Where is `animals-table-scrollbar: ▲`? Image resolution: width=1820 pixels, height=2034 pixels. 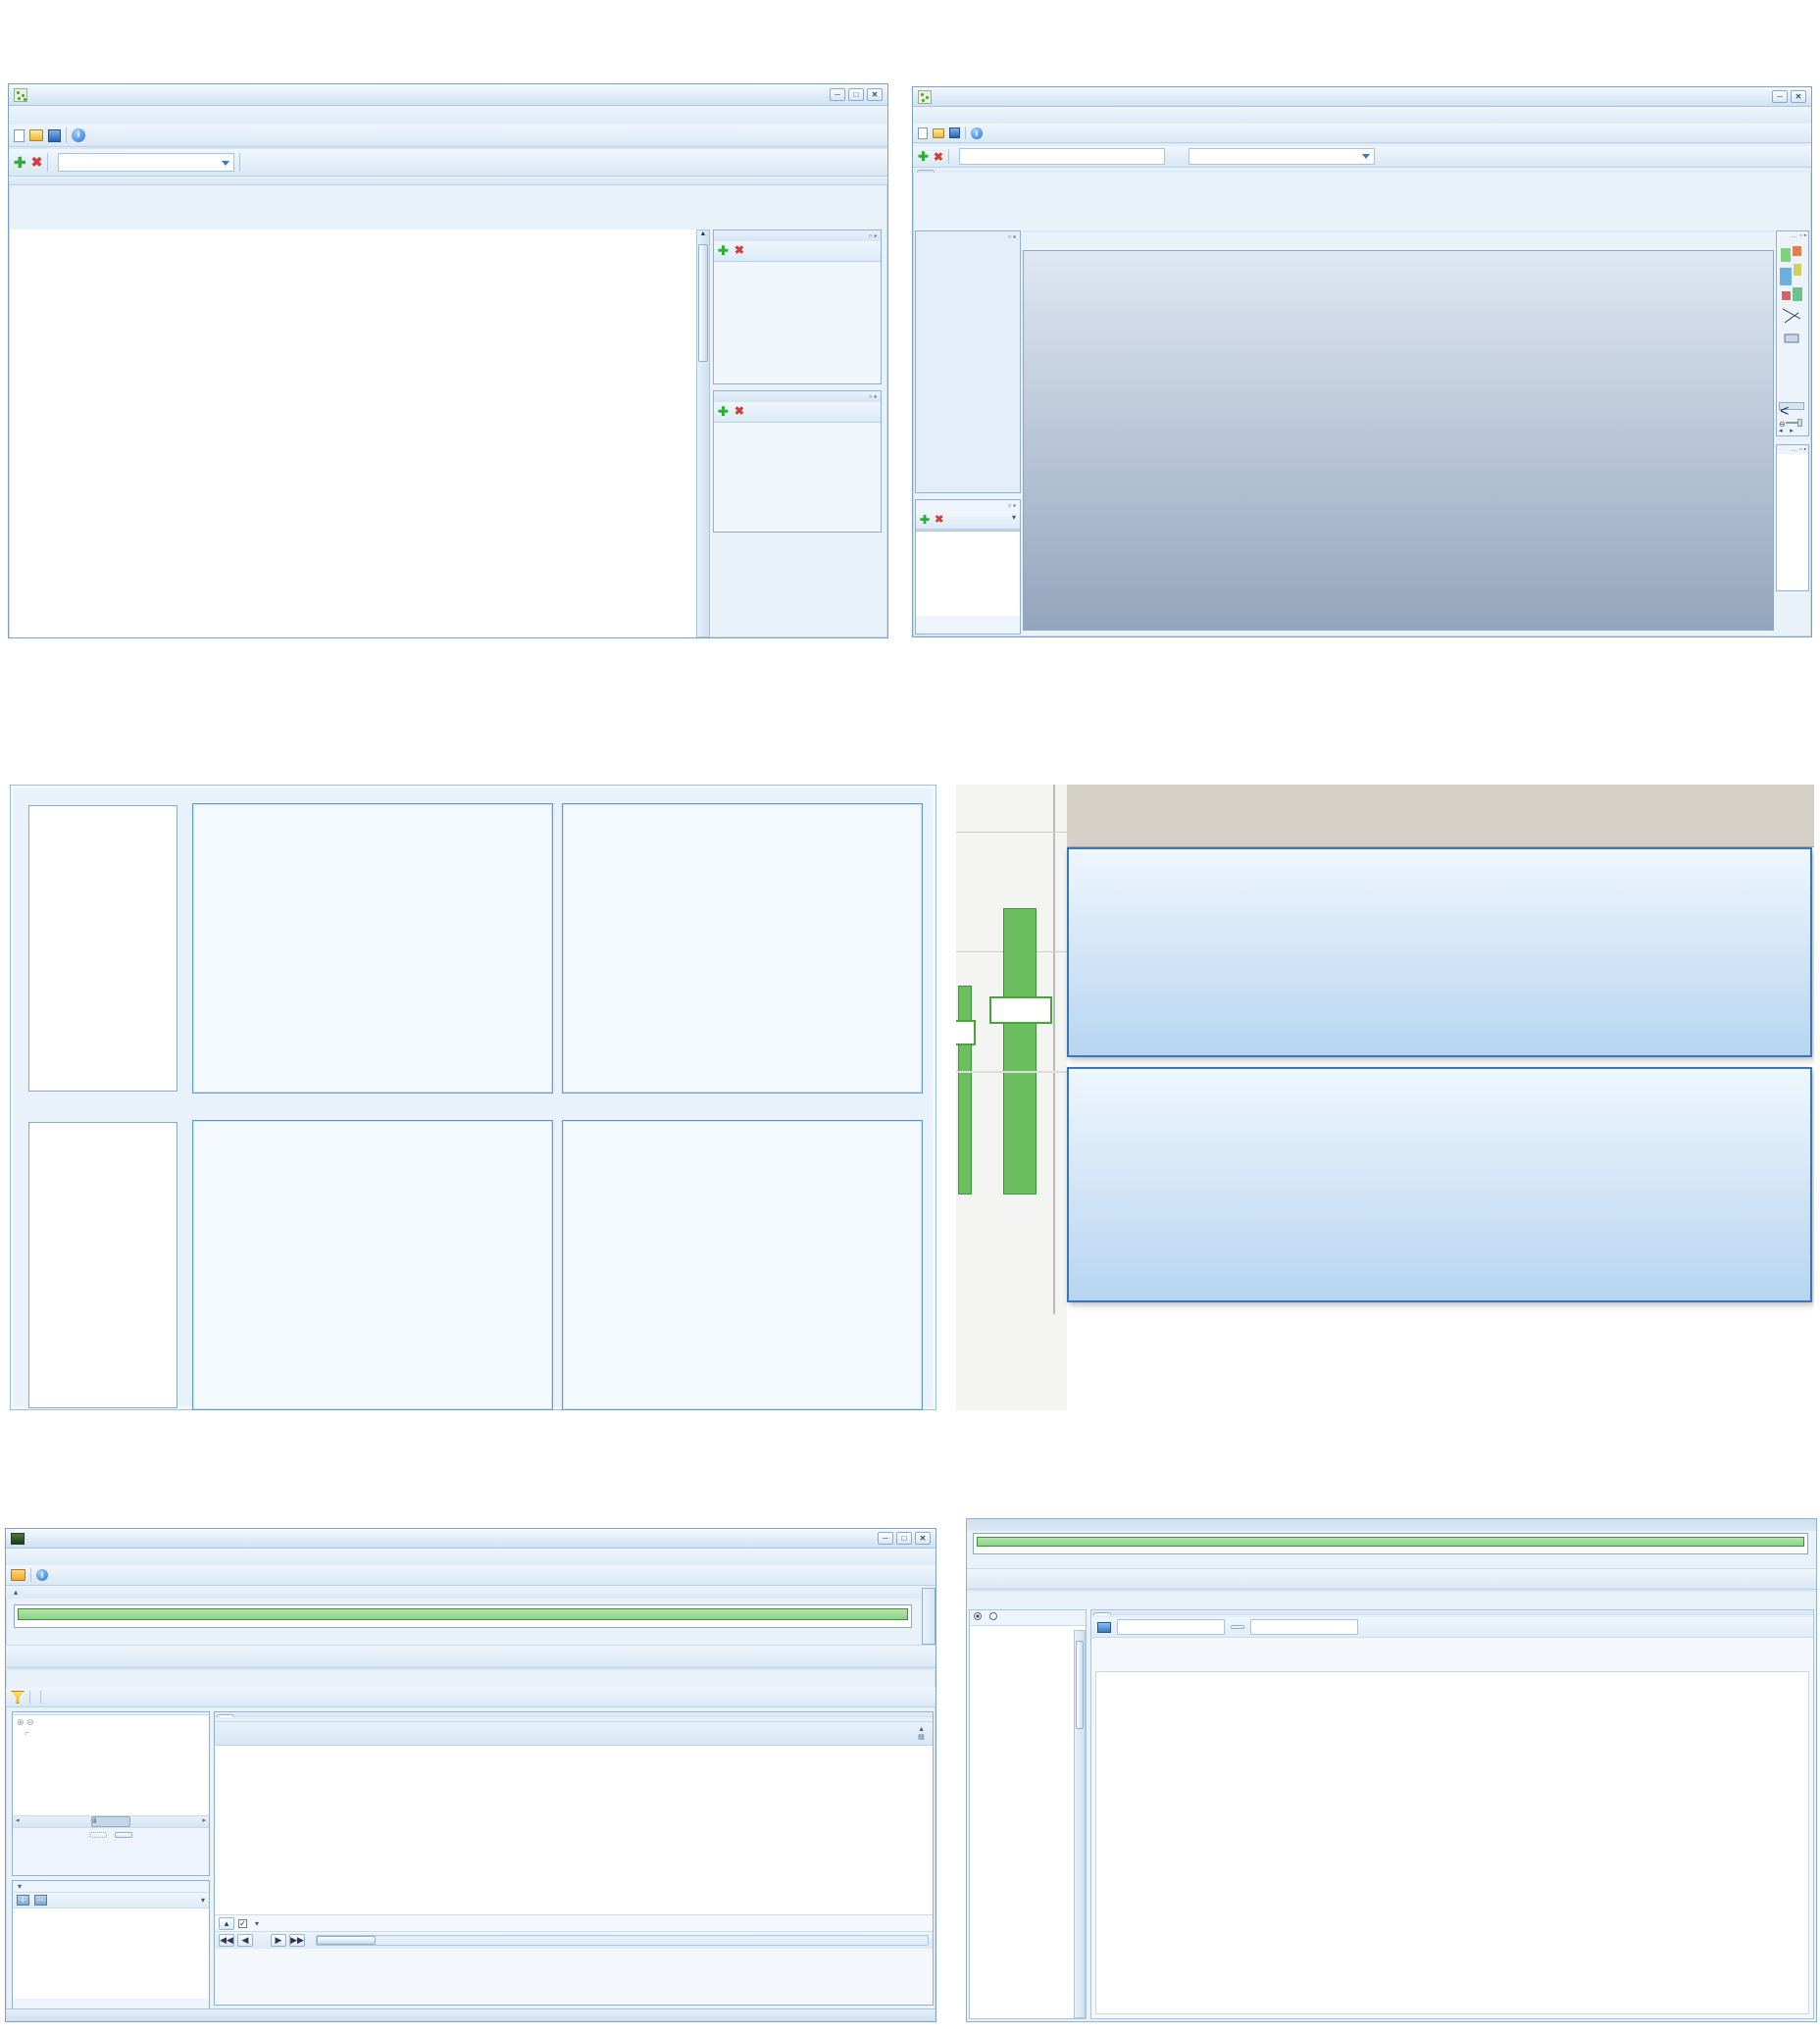 animals-table-scrollbar: ▲ is located at coordinates (703, 433).